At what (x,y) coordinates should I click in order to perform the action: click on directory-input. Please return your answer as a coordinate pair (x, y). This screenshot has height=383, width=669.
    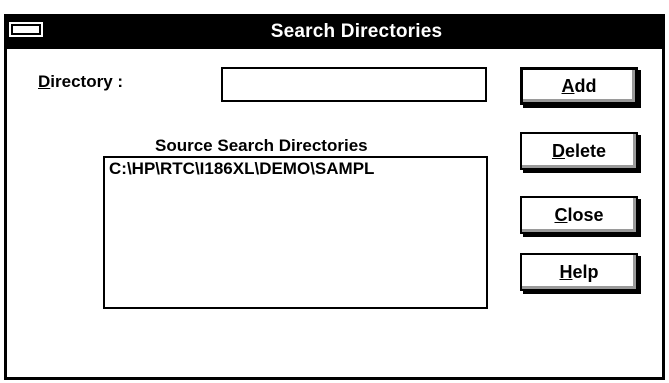
    Looking at the image, I should click on (354, 84).